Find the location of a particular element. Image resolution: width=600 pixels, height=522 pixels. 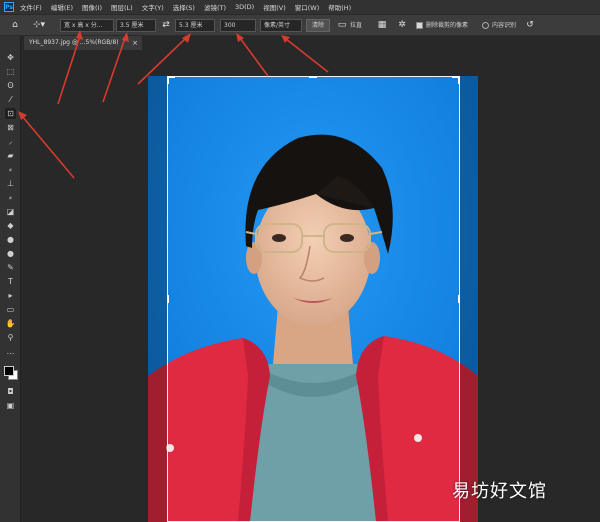

crop-handle-top is located at coordinates (313, 77).